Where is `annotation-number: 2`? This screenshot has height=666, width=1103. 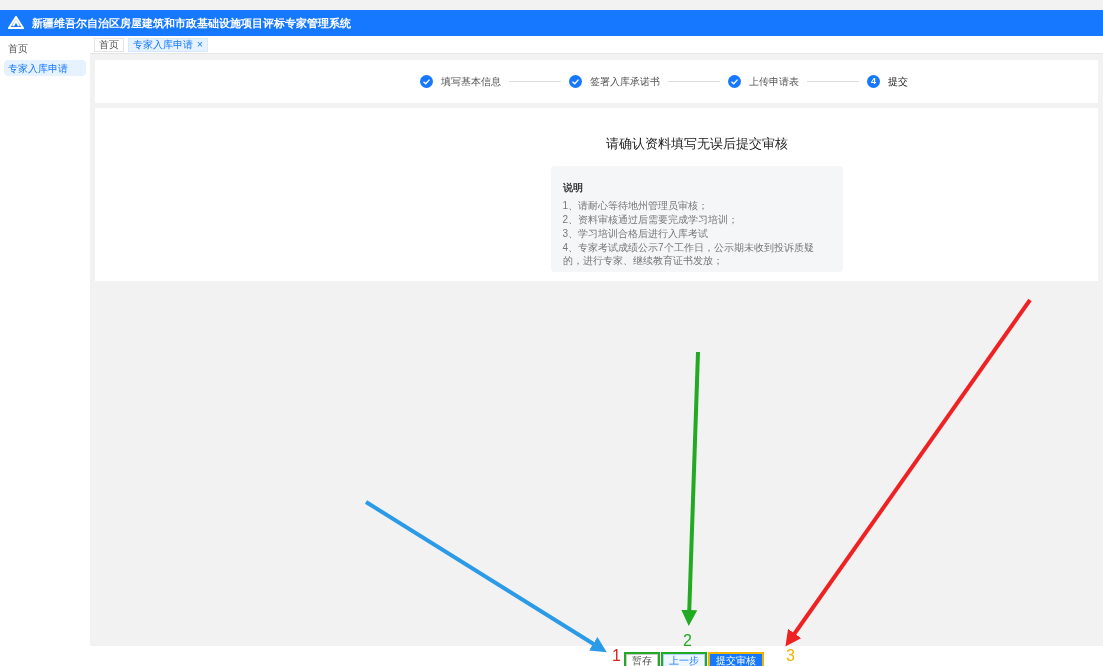 annotation-number: 2 is located at coordinates (687, 641).